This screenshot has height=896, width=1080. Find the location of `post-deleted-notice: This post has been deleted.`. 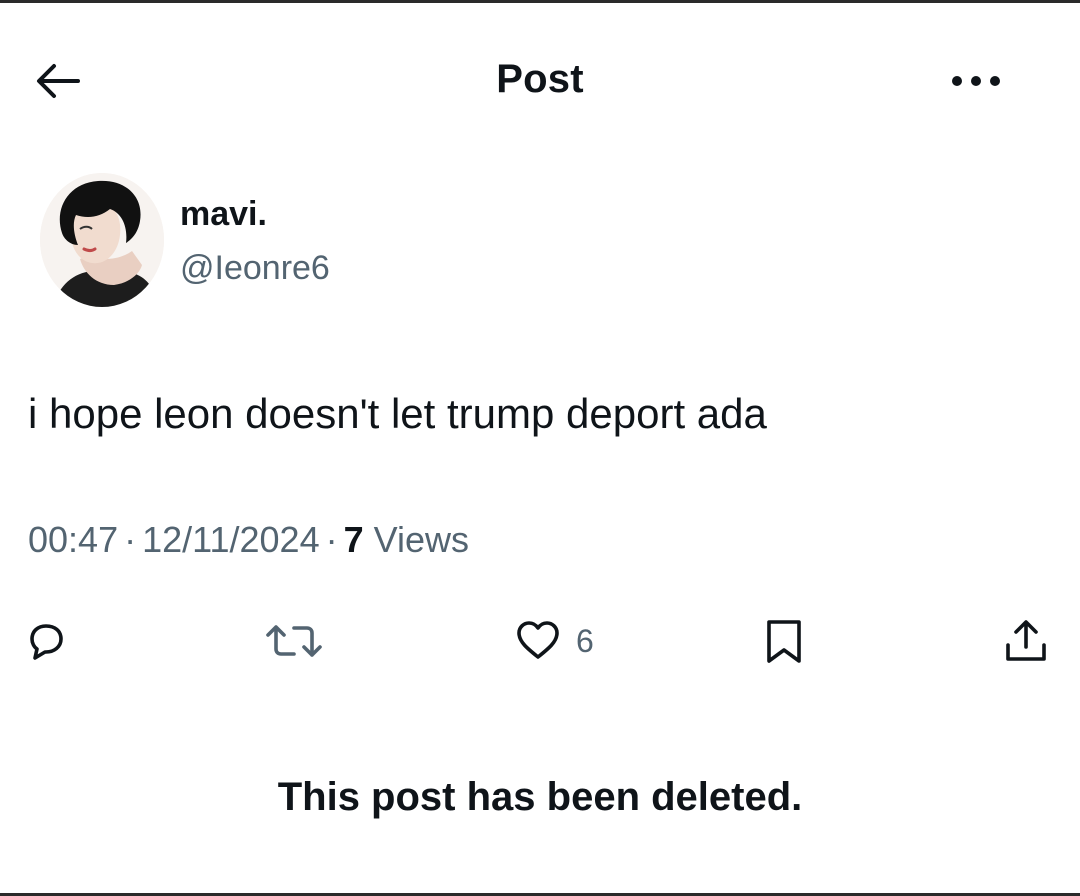

post-deleted-notice: This post has been deleted. is located at coordinates (540, 797).